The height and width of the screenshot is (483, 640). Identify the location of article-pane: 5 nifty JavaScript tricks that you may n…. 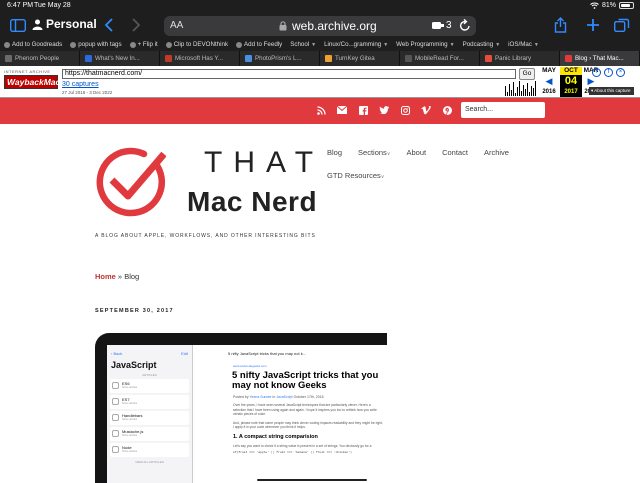
(290, 414).